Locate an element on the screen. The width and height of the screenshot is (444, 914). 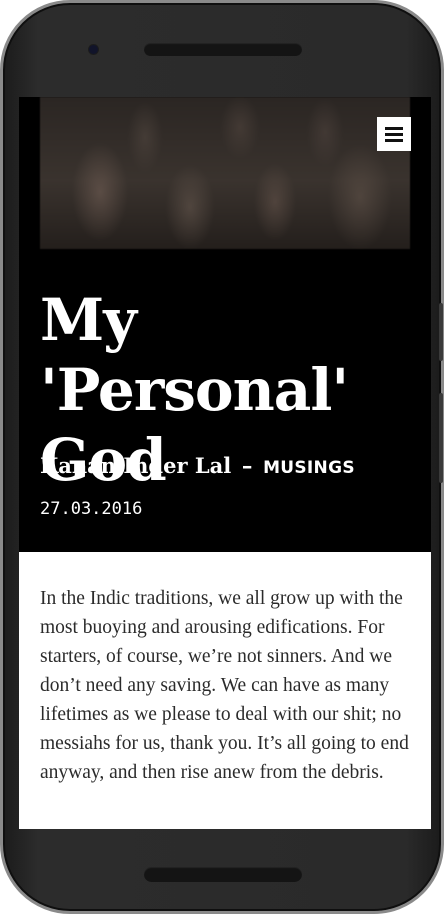
byline: Kanan Inder Lal – MUSINGS is located at coordinates (197, 467).